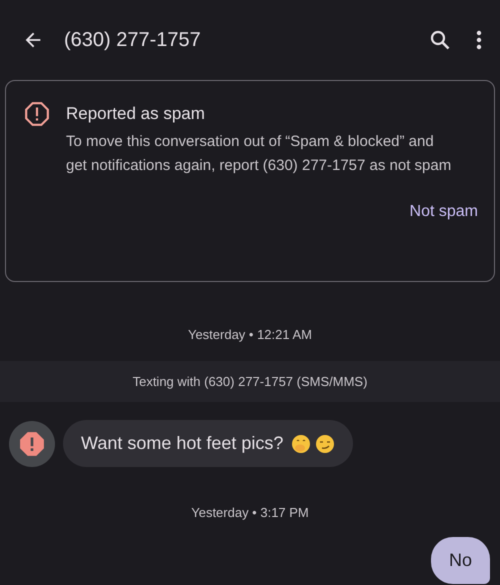 This screenshot has width=500, height=585. What do you see at coordinates (136, 114) in the screenshot?
I see `spam-card-title: Reported as spam` at bounding box center [136, 114].